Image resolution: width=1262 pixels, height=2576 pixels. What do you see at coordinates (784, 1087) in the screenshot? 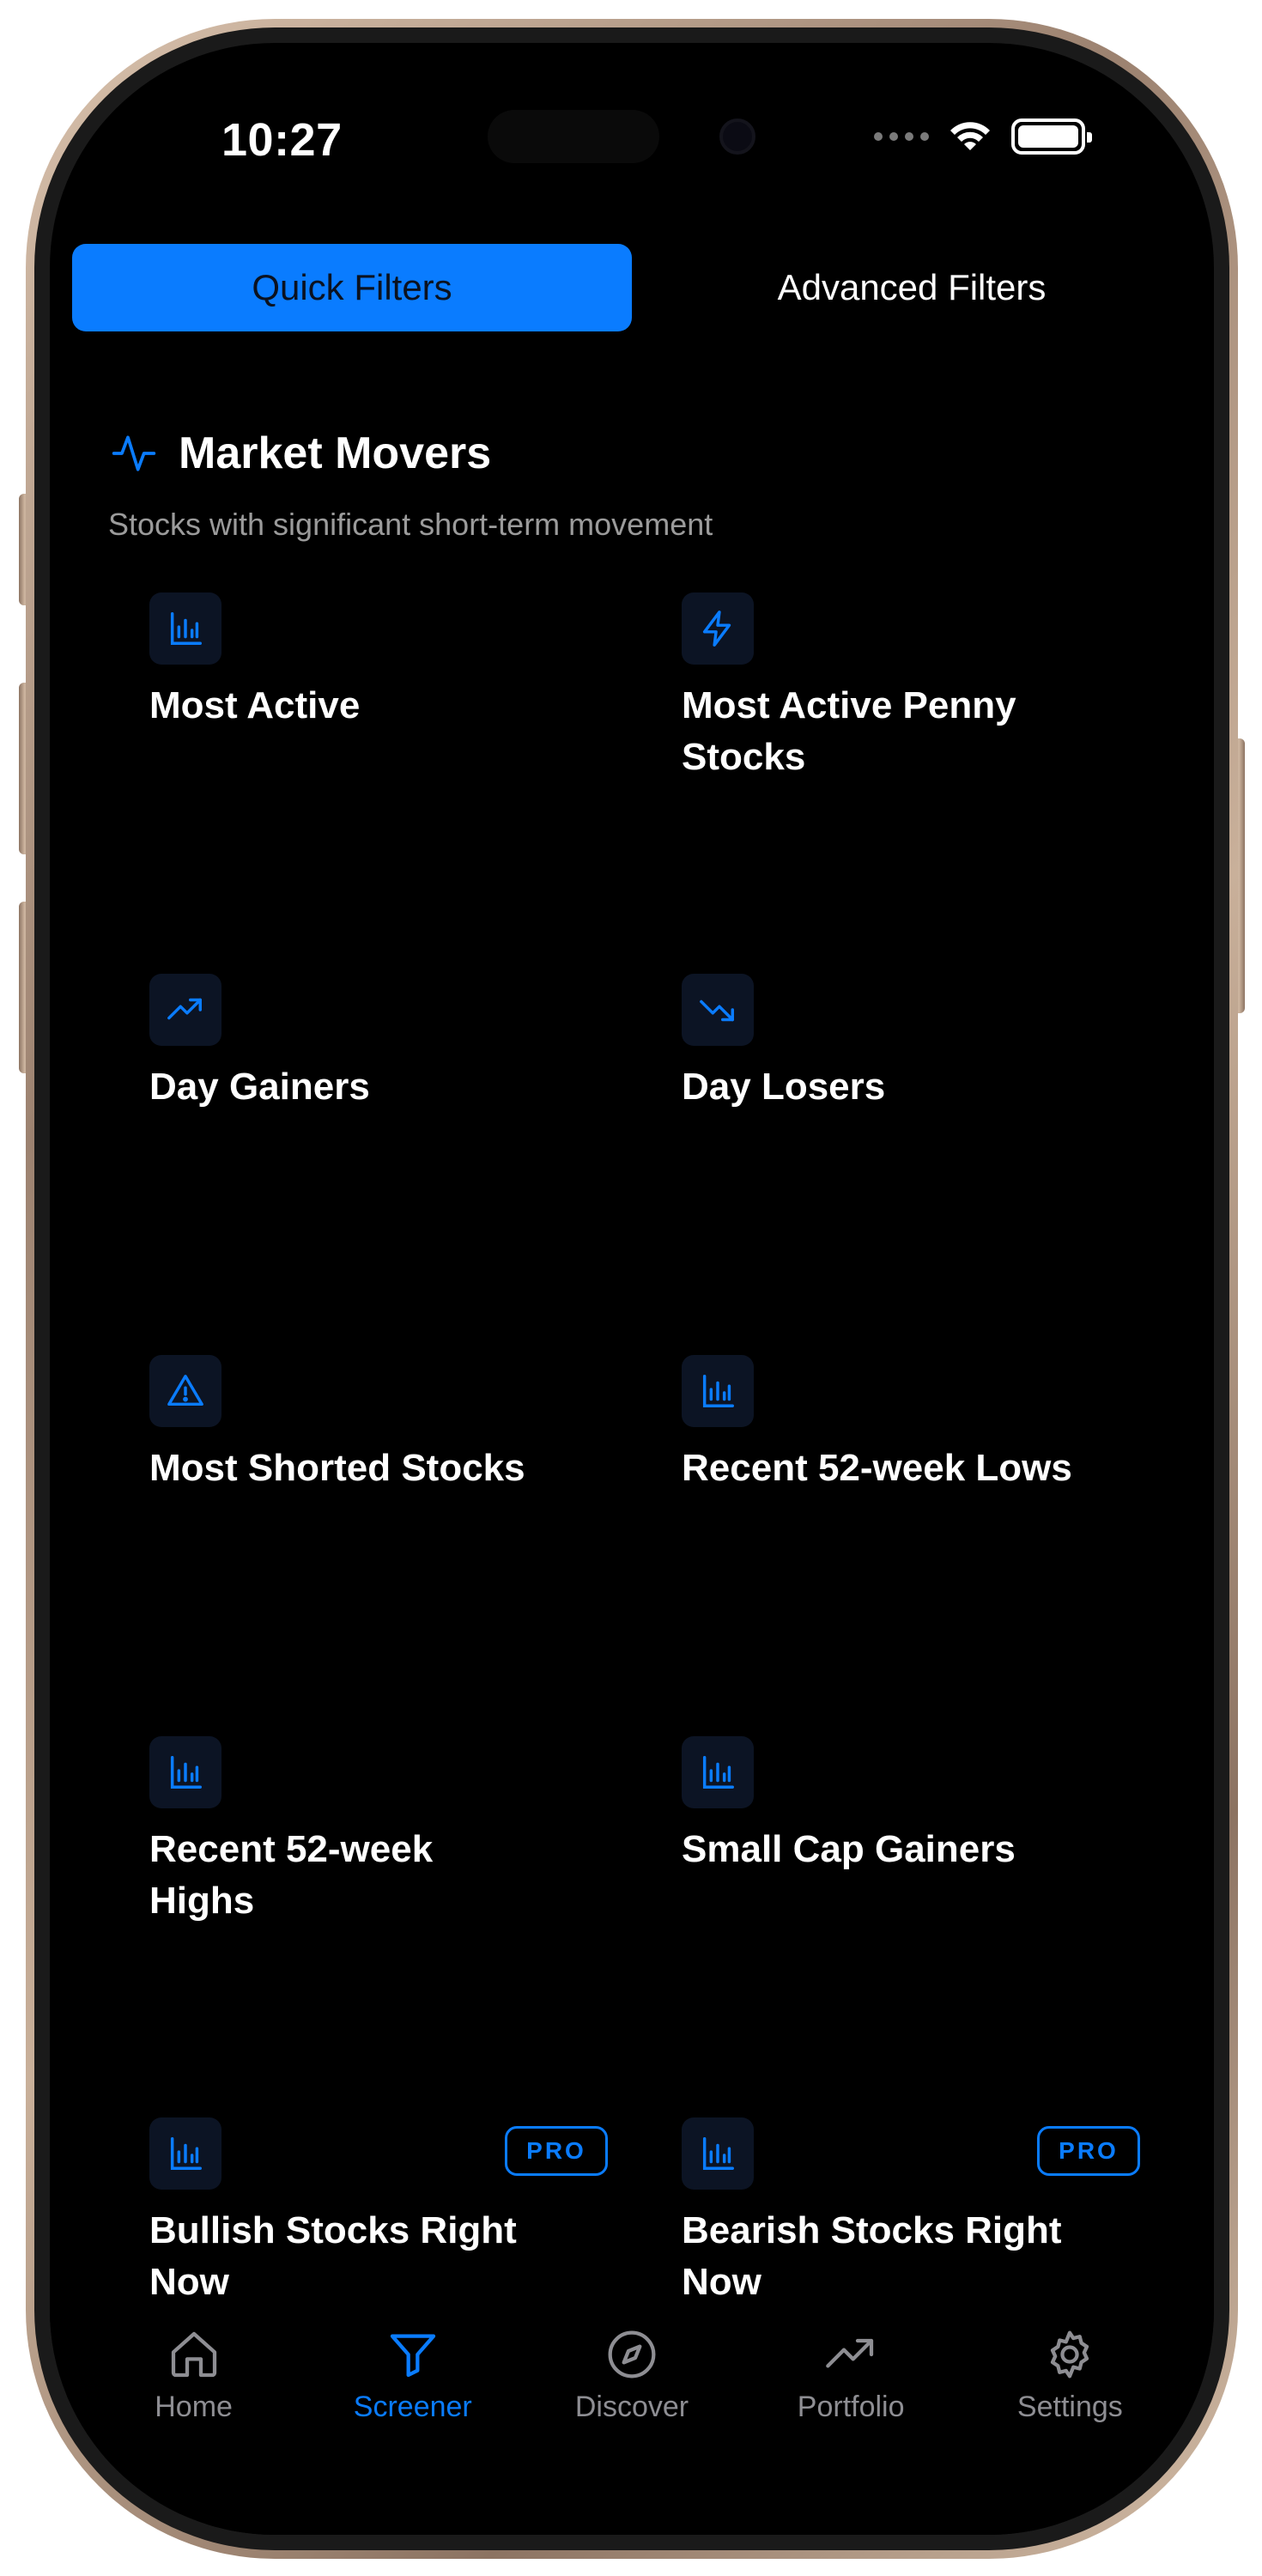
I see `card-title: Day Losers` at bounding box center [784, 1087].